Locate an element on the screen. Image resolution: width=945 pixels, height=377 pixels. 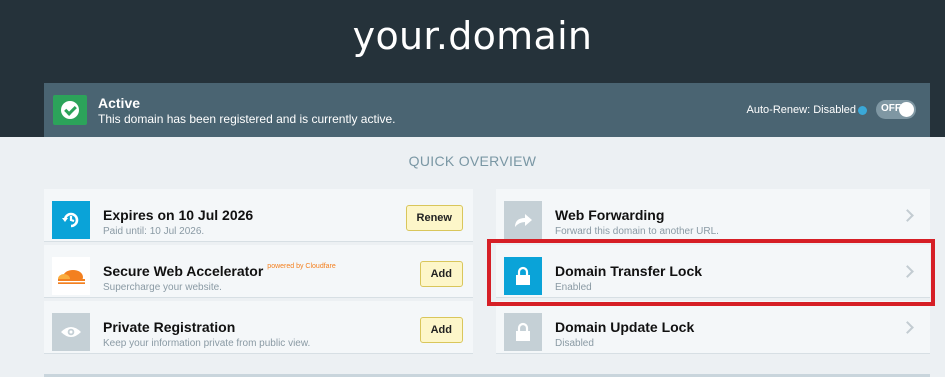
expiry-clock-icon is located at coordinates (71, 220).